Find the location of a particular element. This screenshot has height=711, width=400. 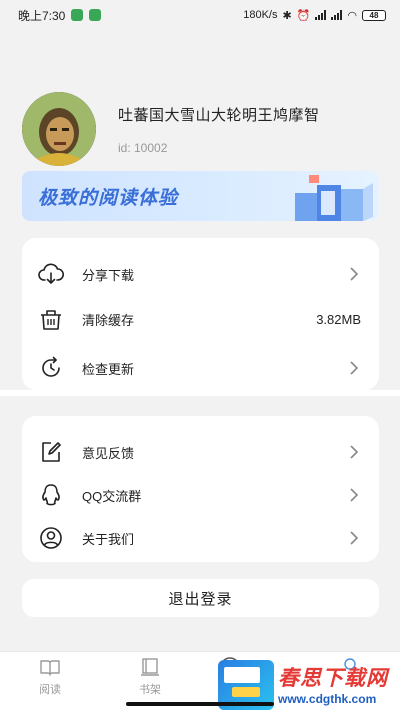

user-circle-icon is located at coordinates (51, 538).